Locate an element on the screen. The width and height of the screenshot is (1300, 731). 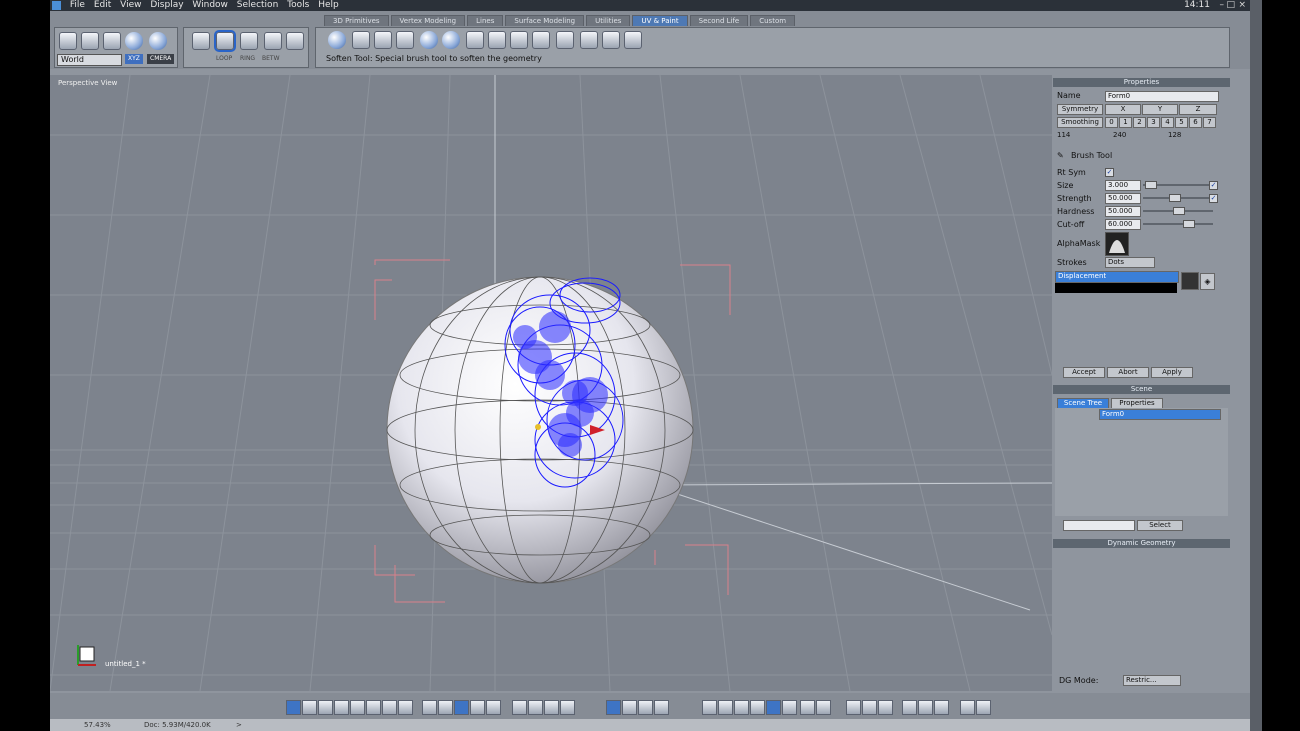
seam-icon is located at coordinates (497, 40).